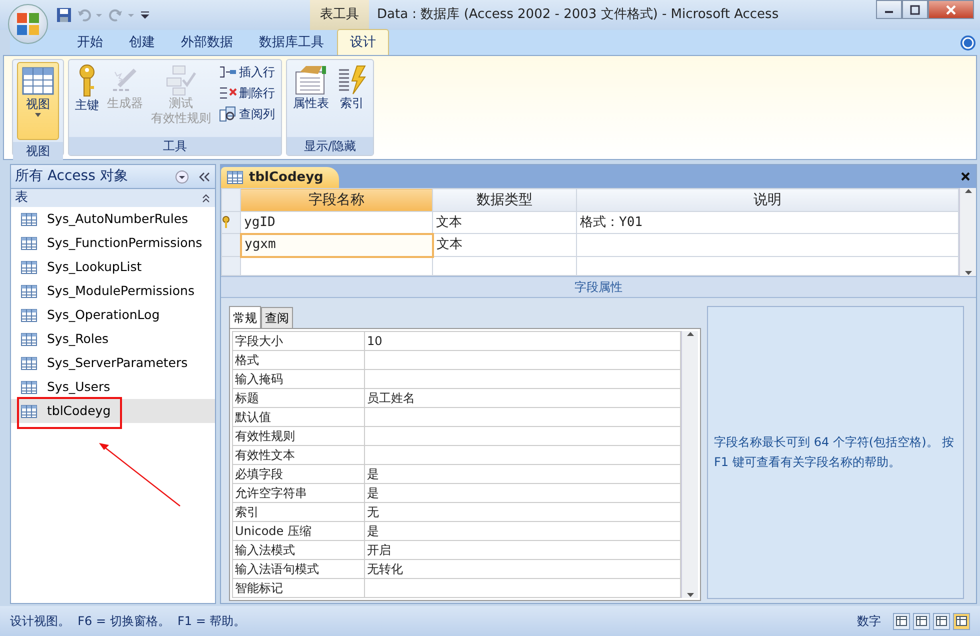 The height and width of the screenshot is (636, 980). What do you see at coordinates (175, 146) in the screenshot?
I see `group-label: 工具` at bounding box center [175, 146].